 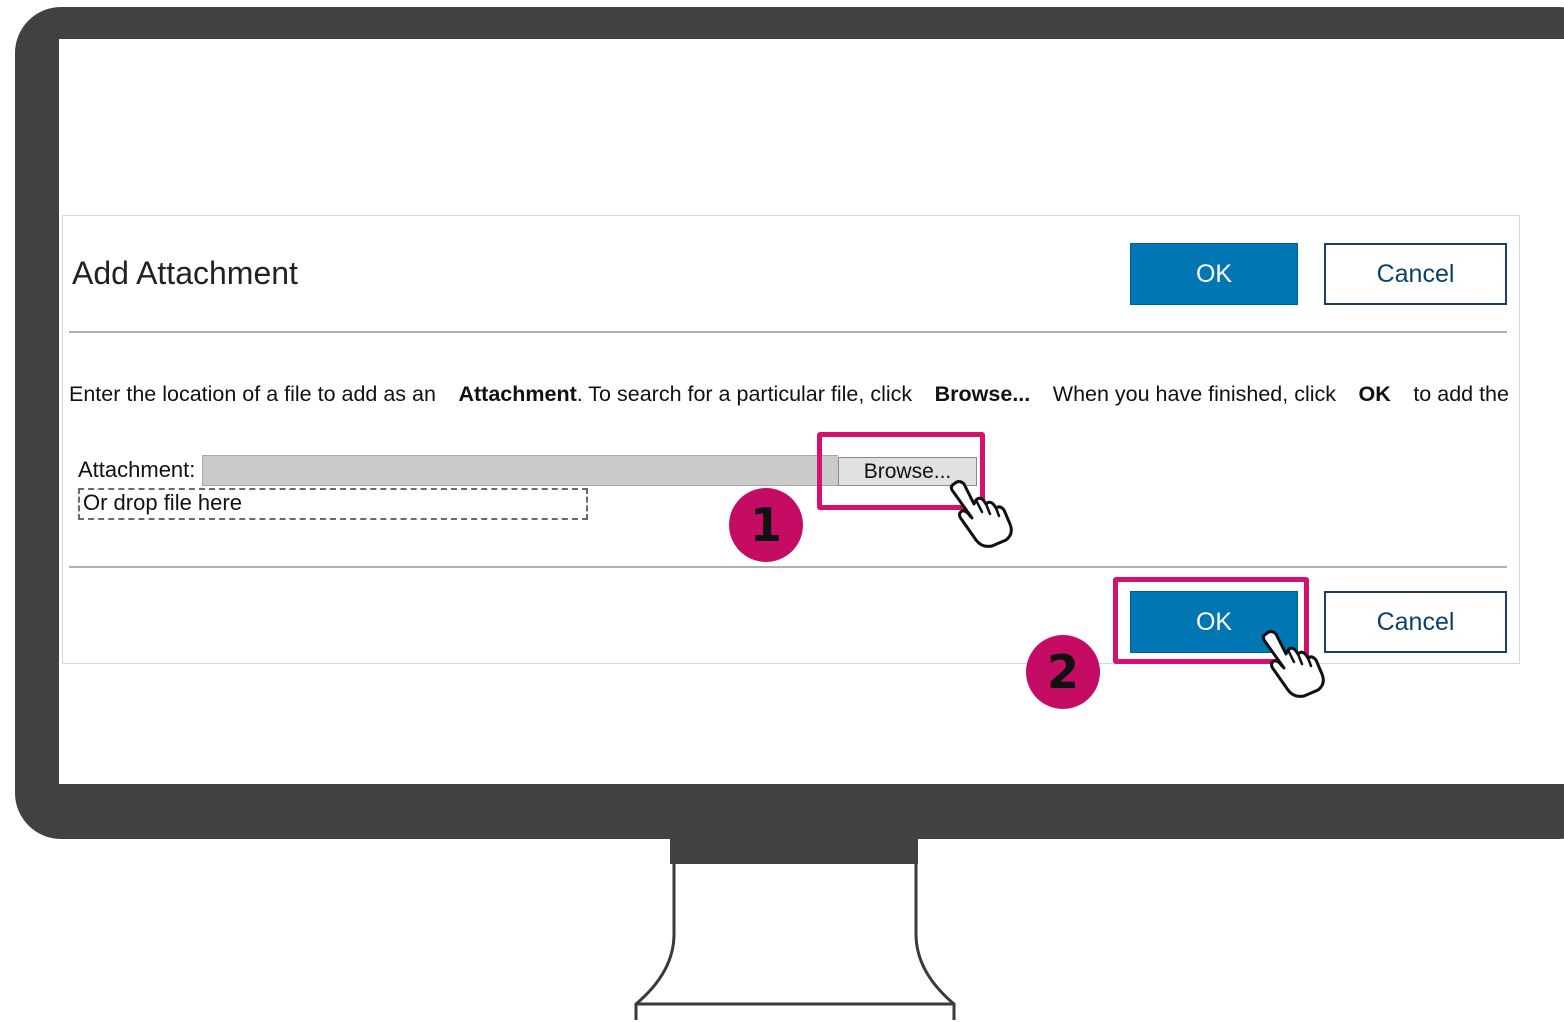 I want to click on monitor-neck, so click(x=794, y=851).